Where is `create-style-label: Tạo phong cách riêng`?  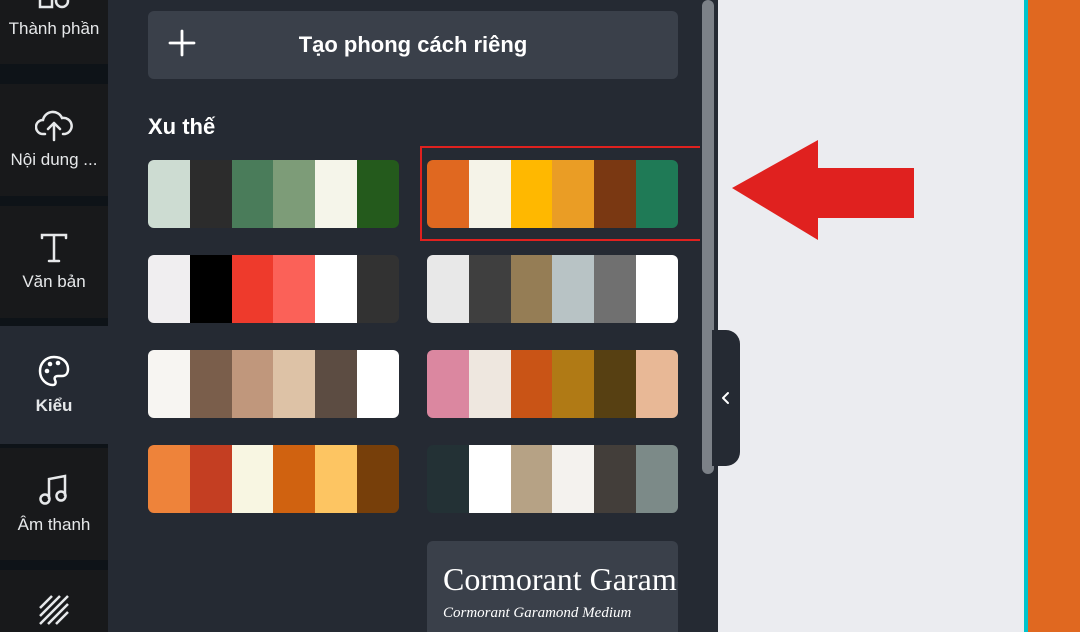 create-style-label: Tạo phong cách riêng is located at coordinates (413, 44).